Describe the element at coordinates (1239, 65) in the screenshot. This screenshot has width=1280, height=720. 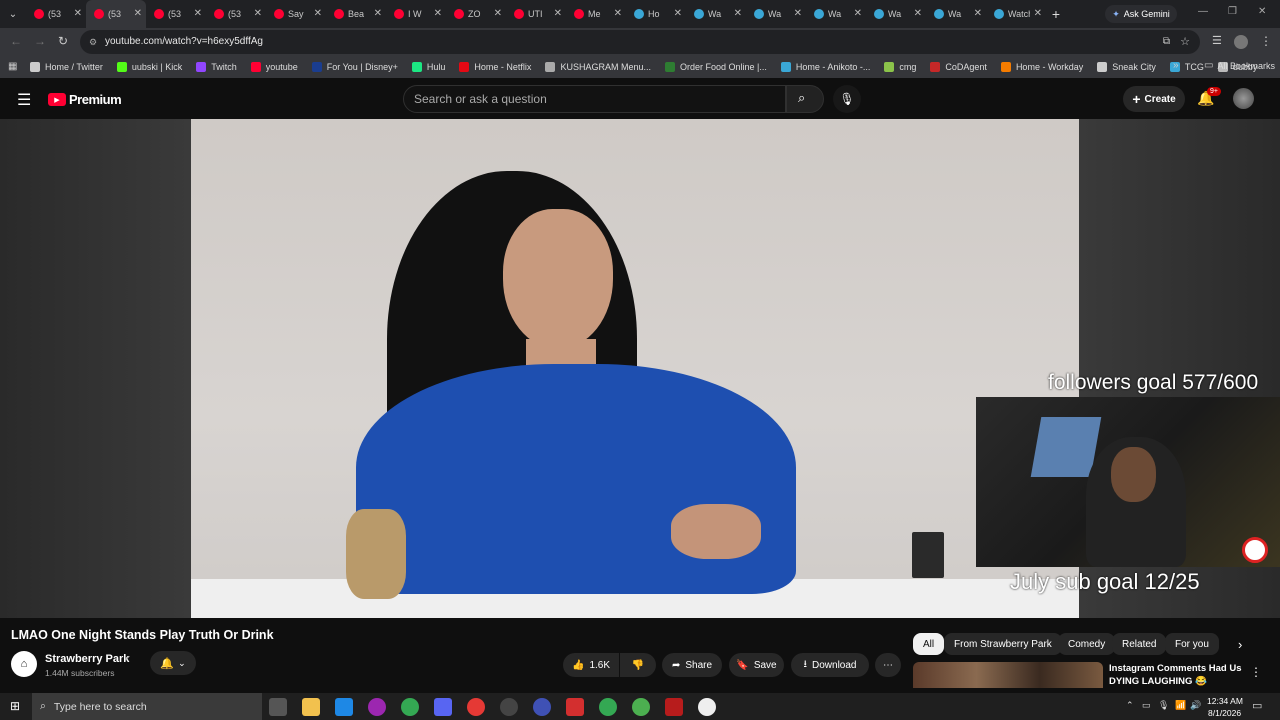
I see `all-bookmarks-button: ▭ All Bookmarks` at that location.